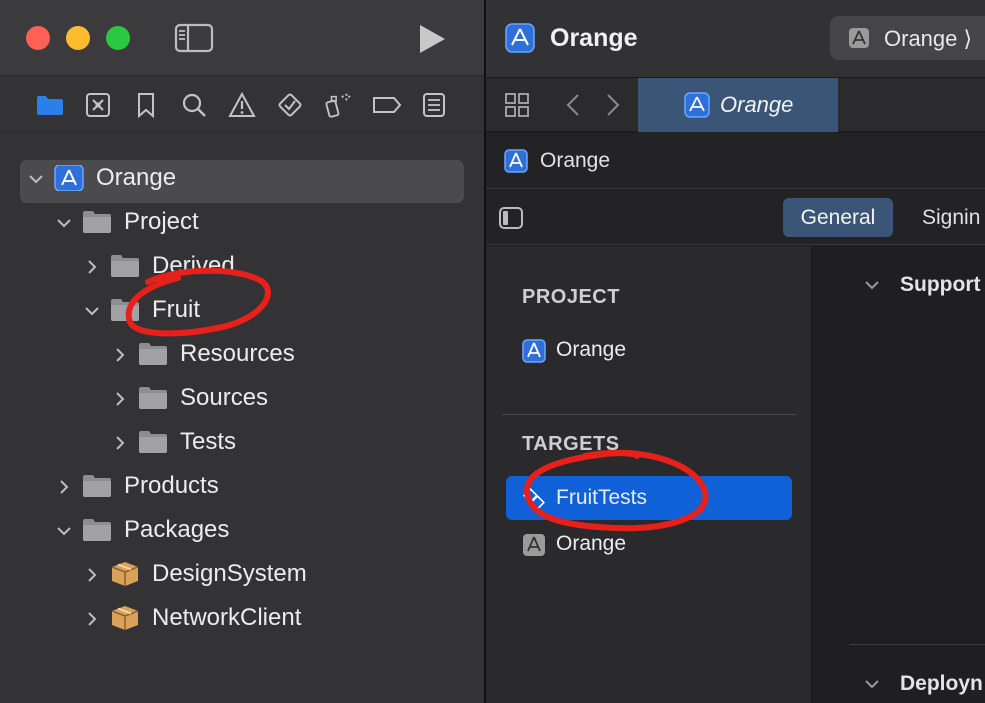  I want to click on tree-row: Packages, so click(242, 530).